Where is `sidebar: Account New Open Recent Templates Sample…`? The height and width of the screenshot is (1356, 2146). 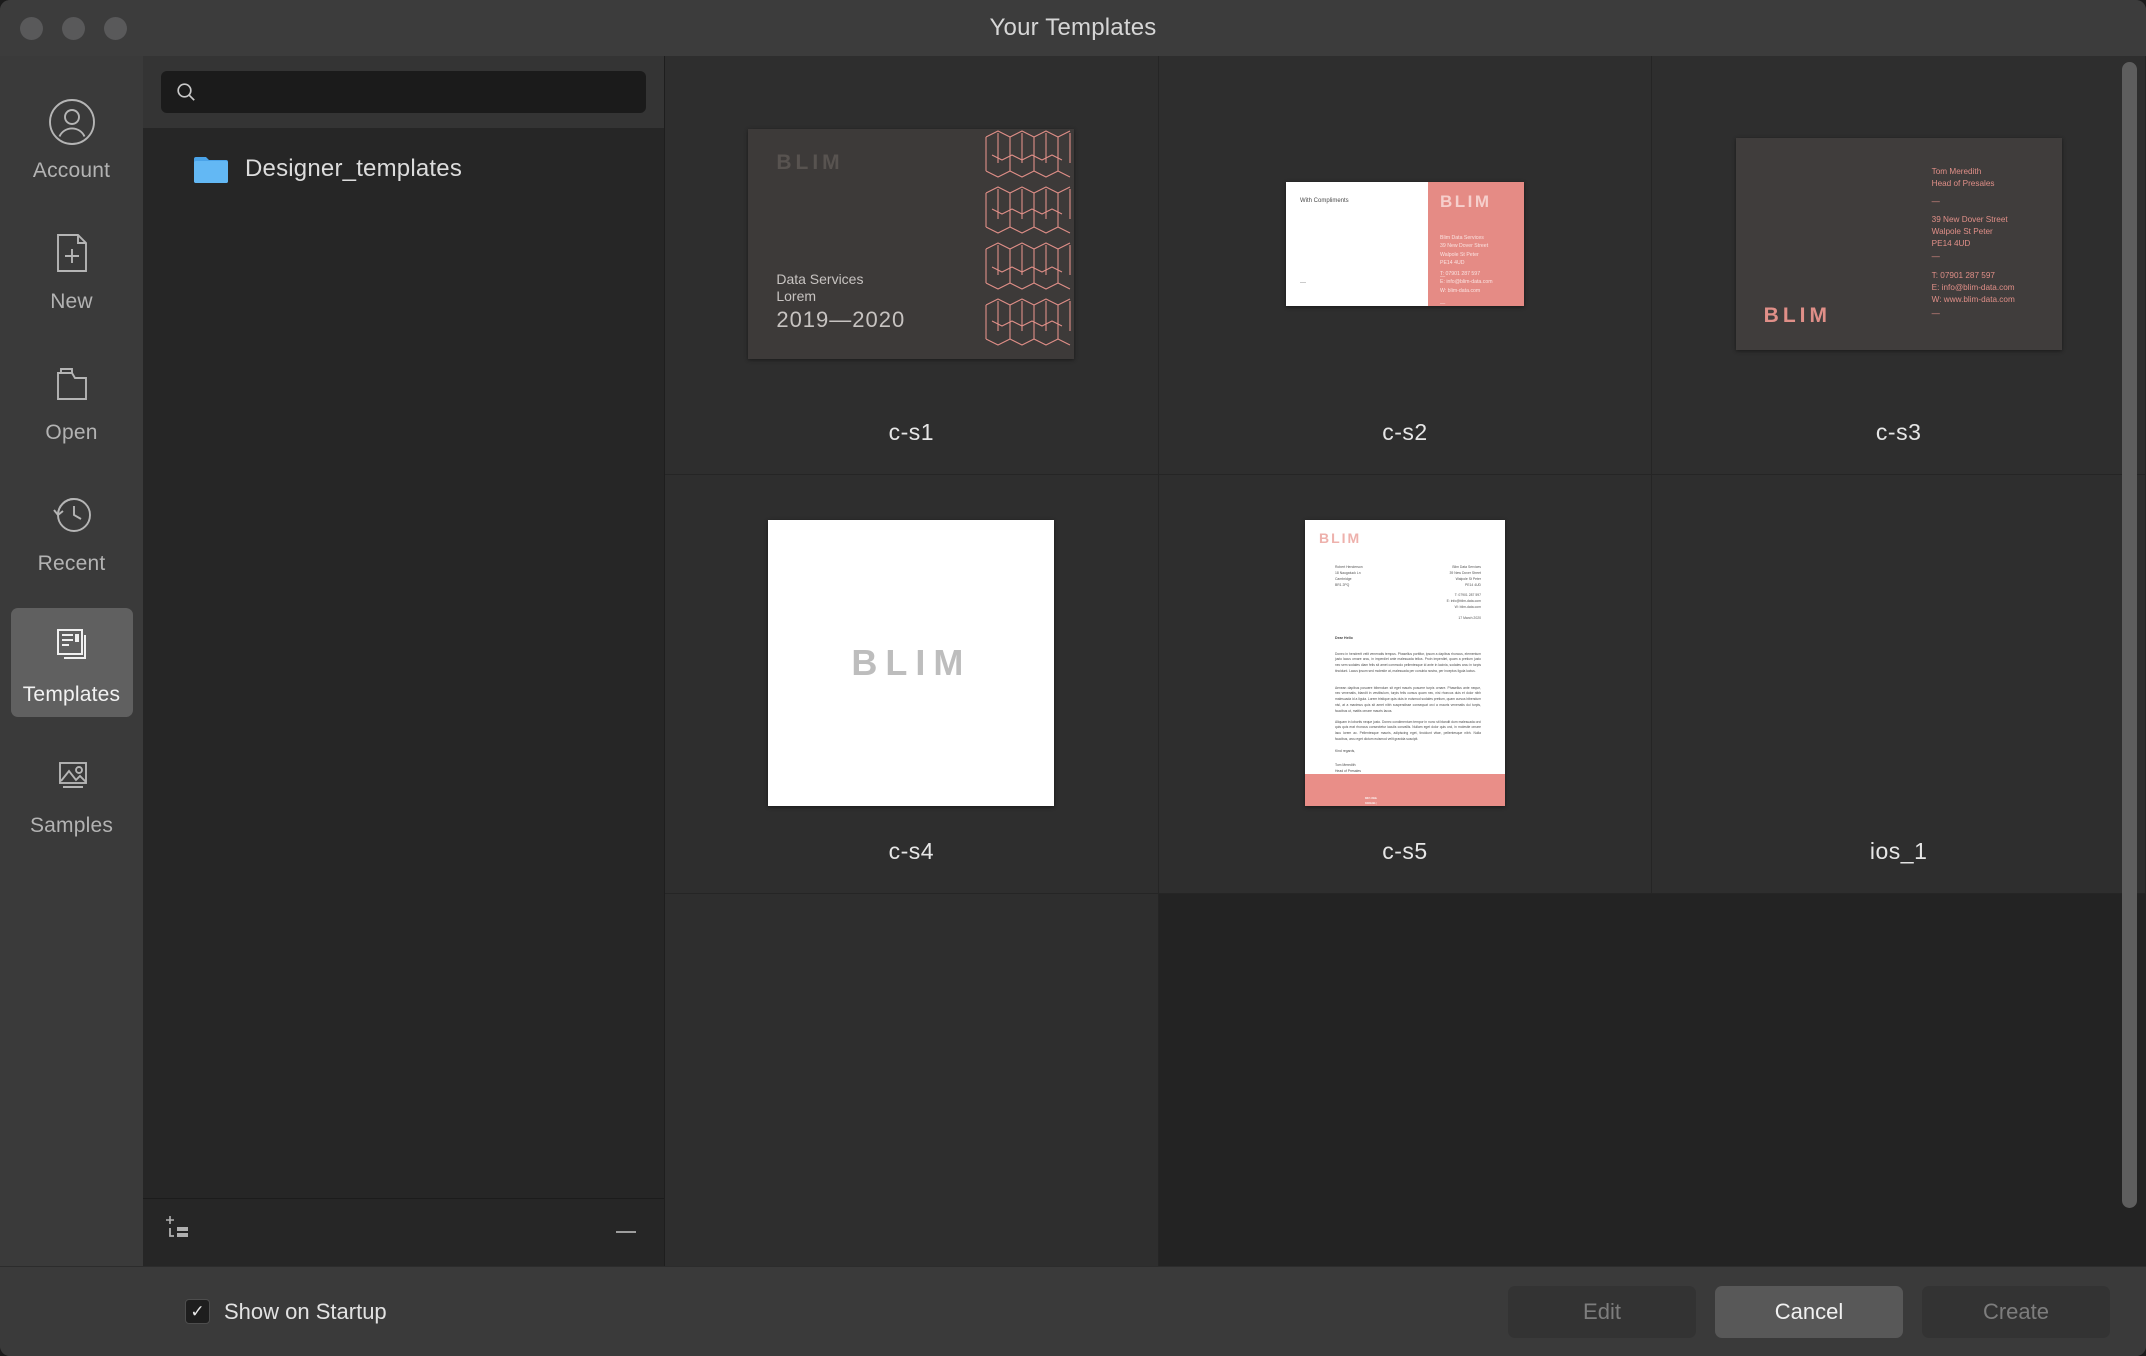
sidebar: Account New Open Recent Templates Sample… is located at coordinates (71, 661).